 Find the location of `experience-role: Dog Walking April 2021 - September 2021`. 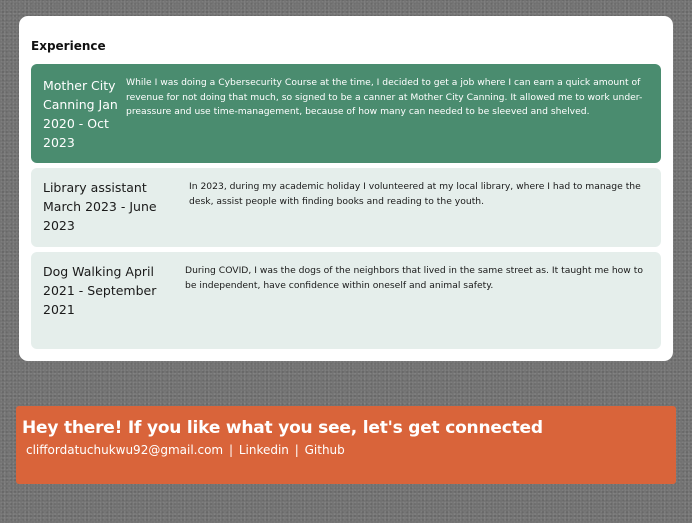

experience-role: Dog Walking April 2021 - September 2021 is located at coordinates (100, 290).